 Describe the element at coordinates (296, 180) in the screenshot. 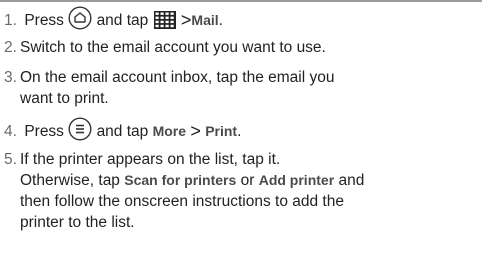

I see `option-add-printer: Add printer` at that location.